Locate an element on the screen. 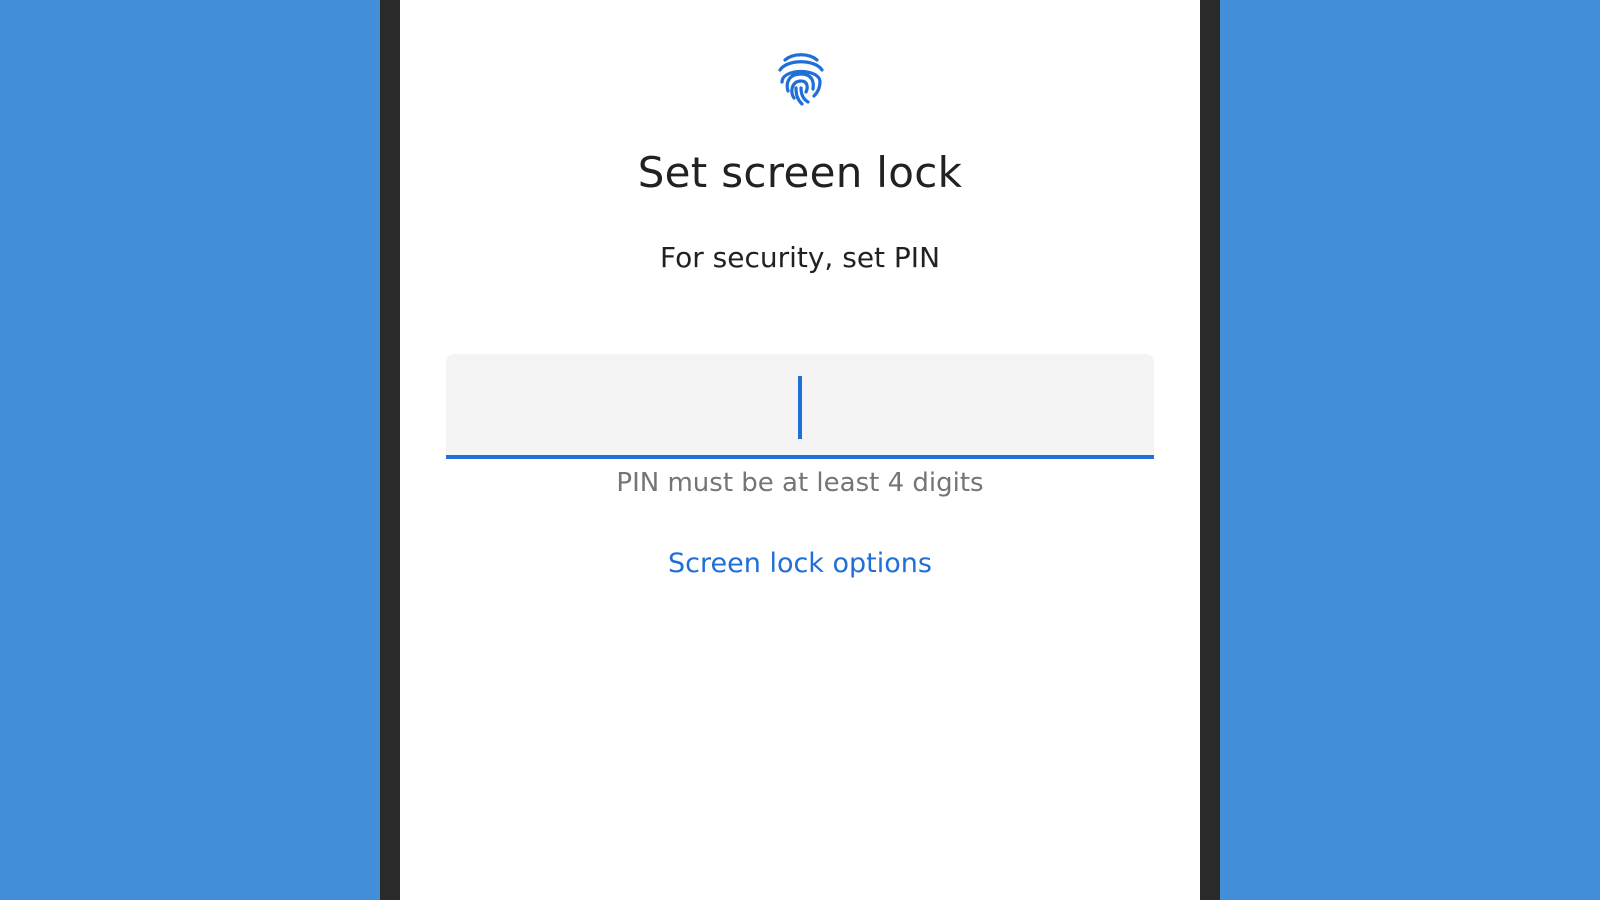 The width and height of the screenshot is (1600, 900). pin-input is located at coordinates (802, 405).